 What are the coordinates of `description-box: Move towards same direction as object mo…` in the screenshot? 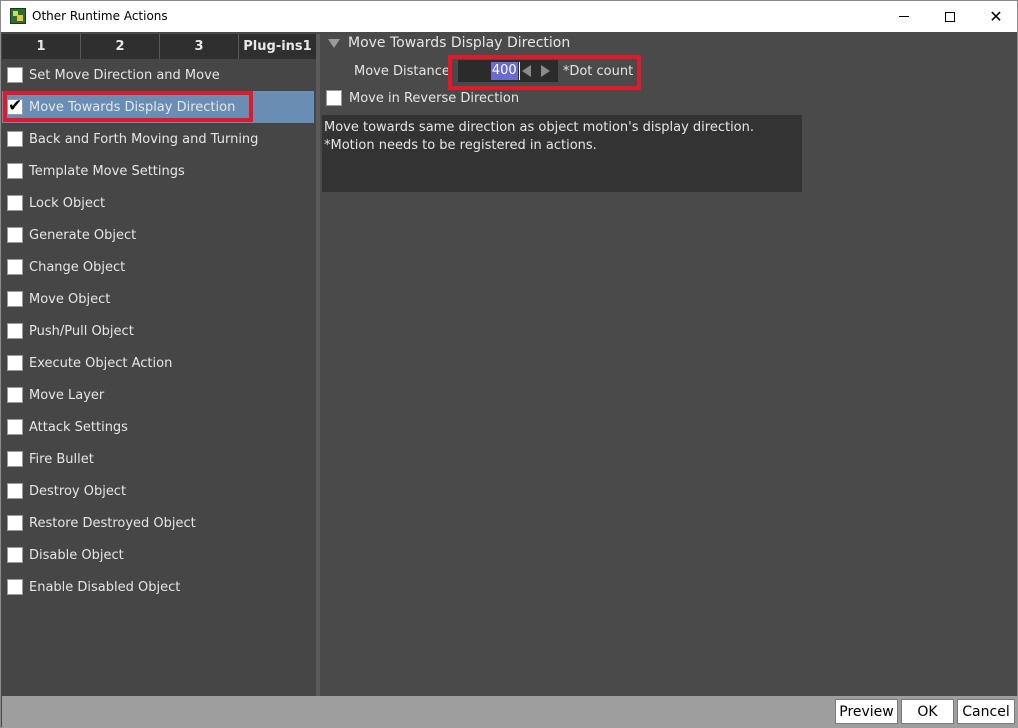 It's located at (562, 153).